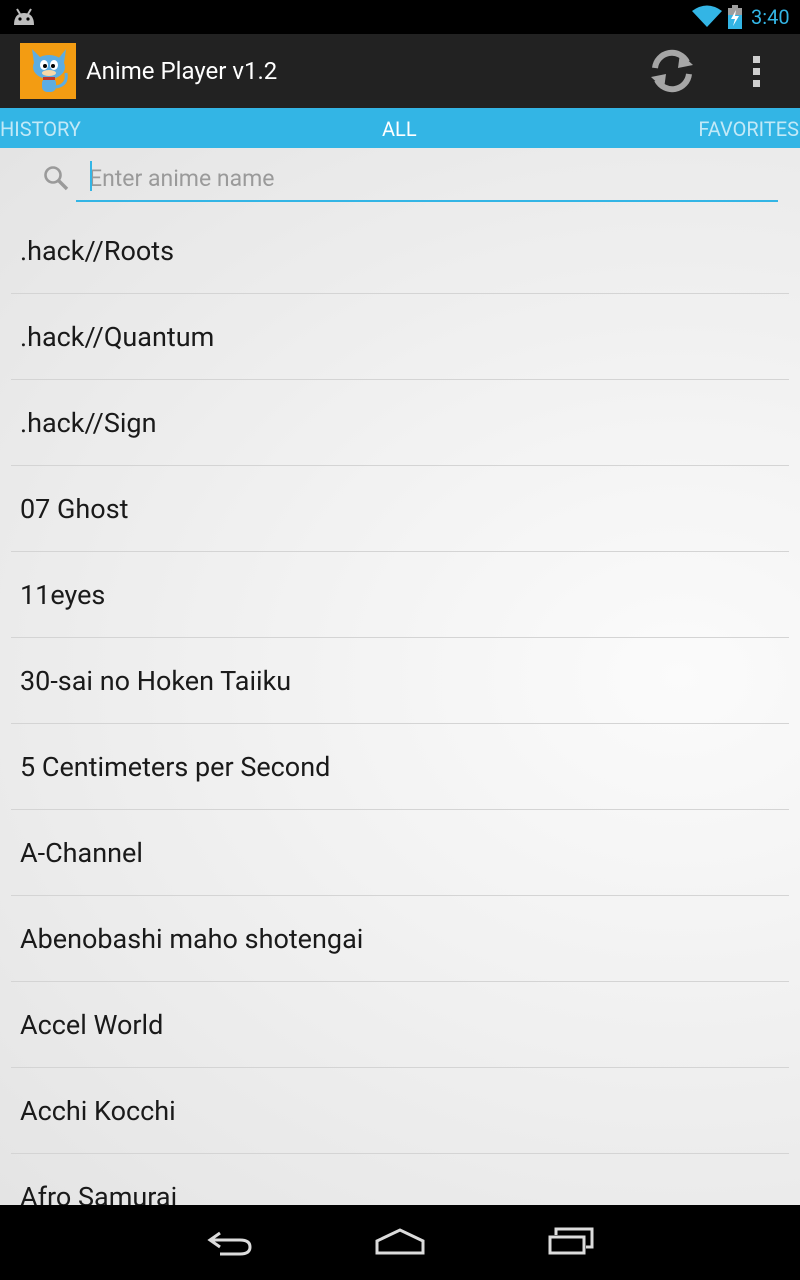 This screenshot has height=1280, width=800. What do you see at coordinates (74, 509) in the screenshot?
I see `list-item-label: 07 Ghost` at bounding box center [74, 509].